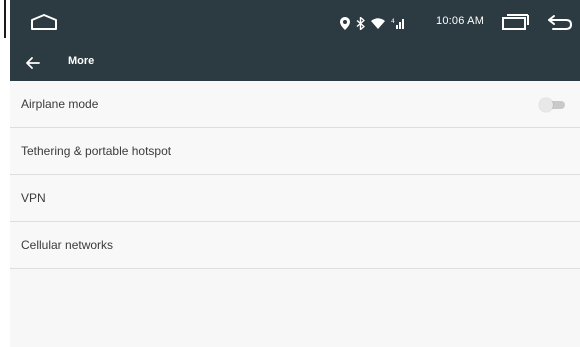 The image size is (580, 347). Describe the element at coordinates (378, 23) in the screenshot. I see `wifi-icon` at that location.